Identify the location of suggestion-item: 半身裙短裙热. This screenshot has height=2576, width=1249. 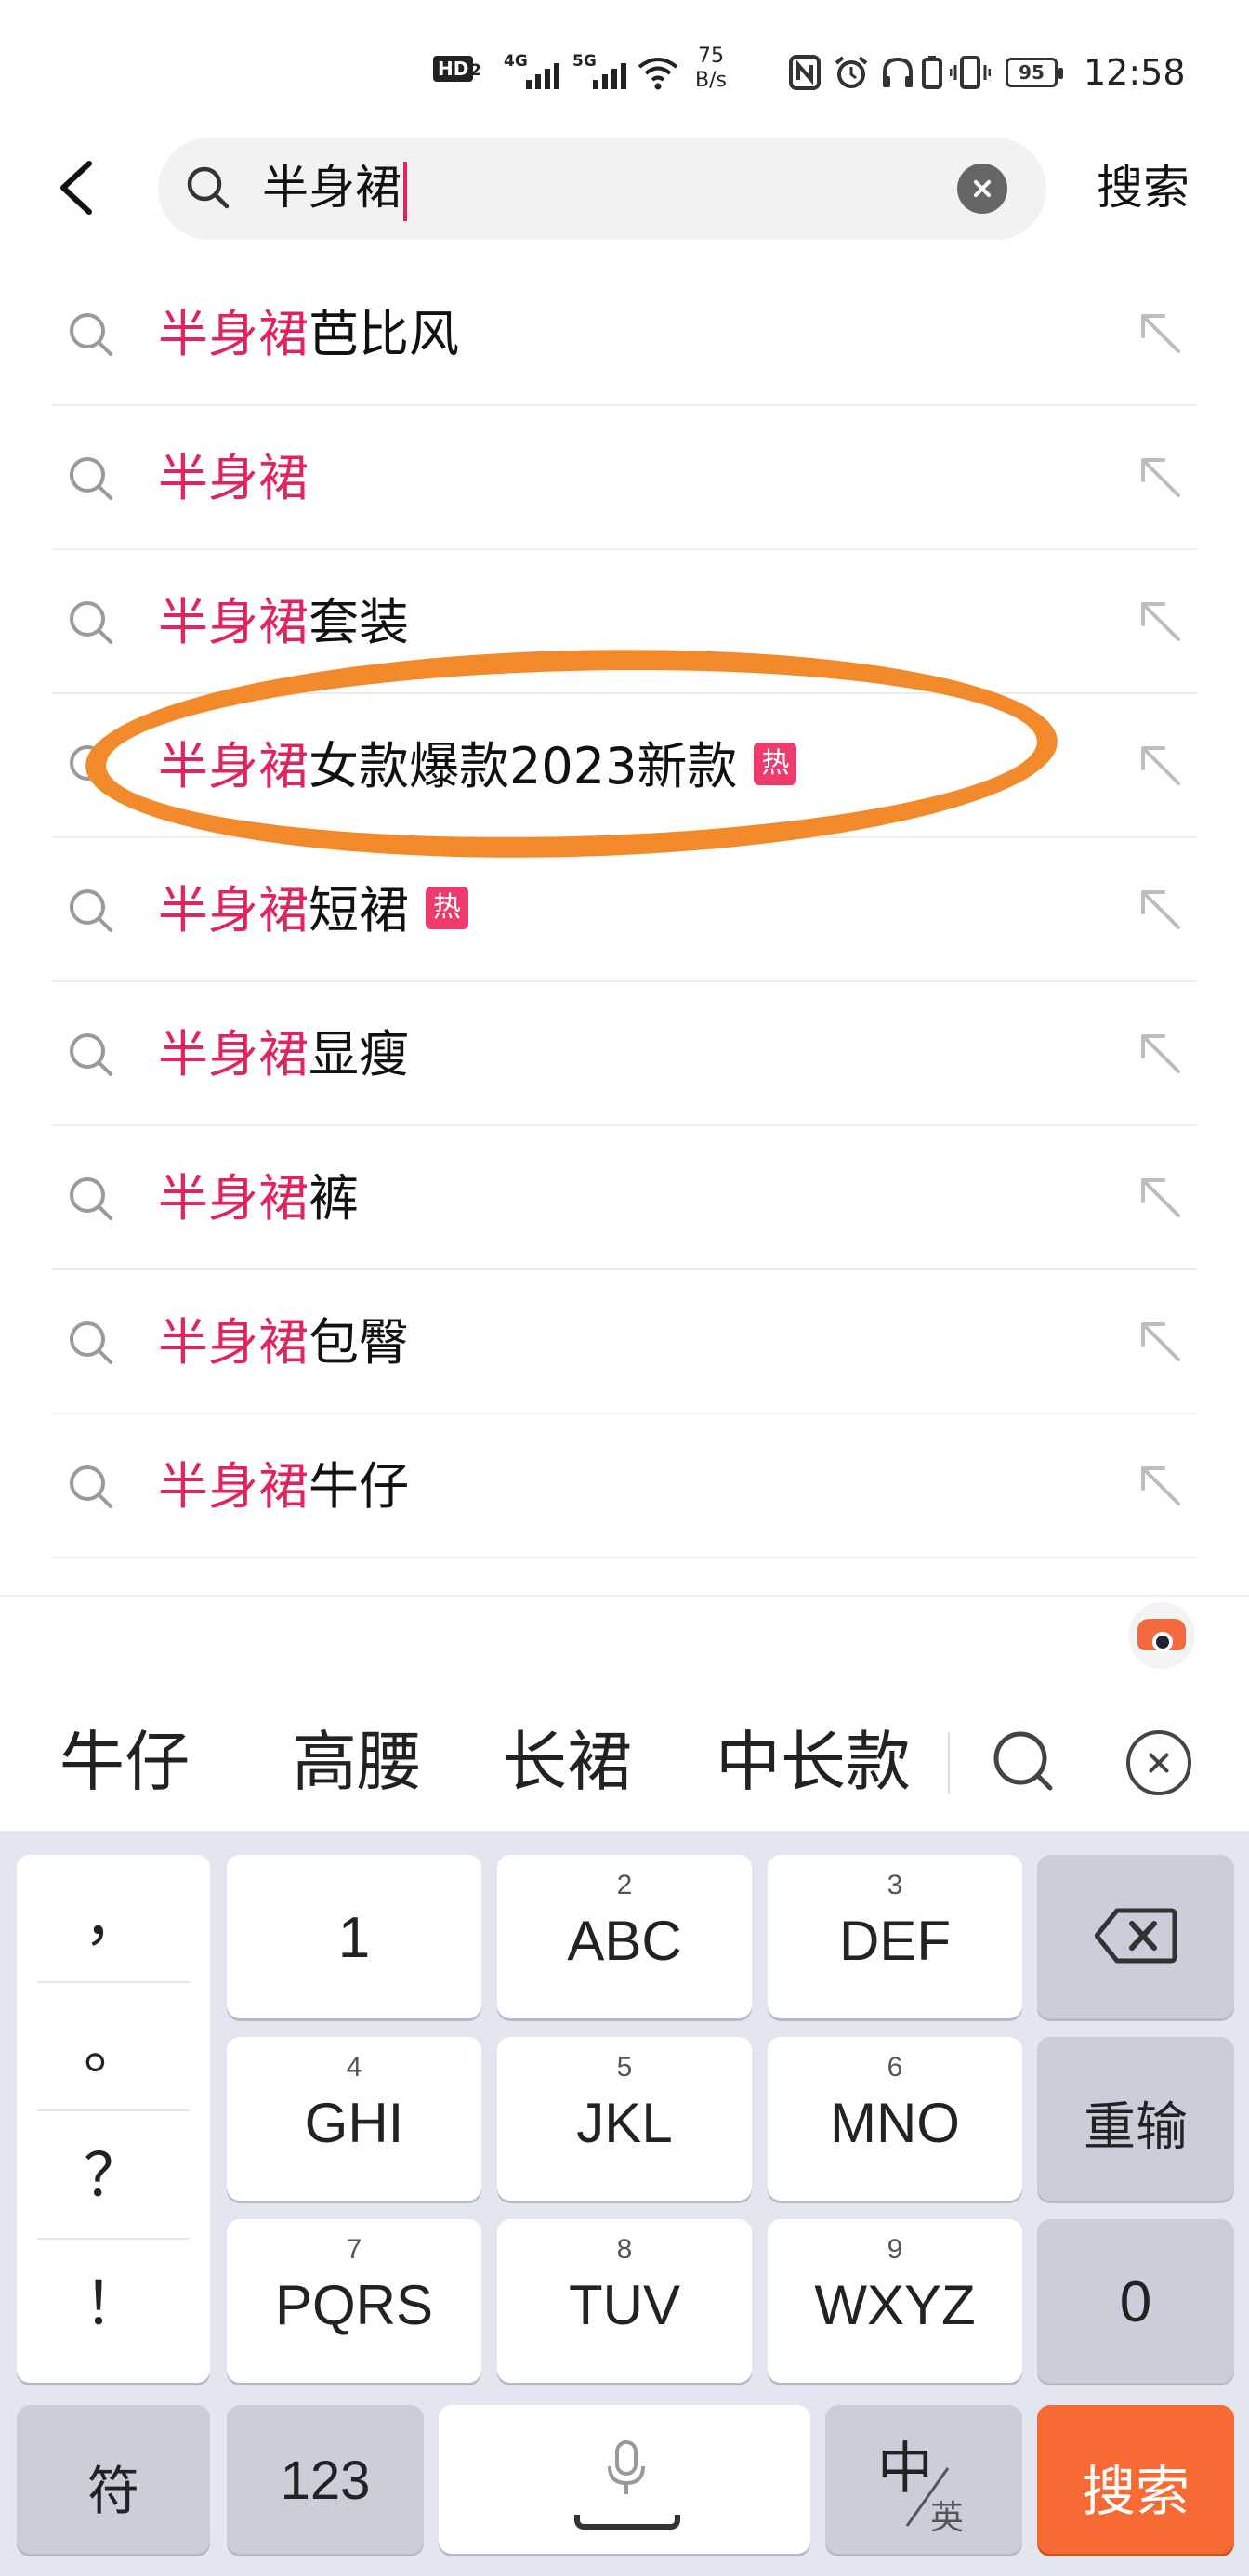
(624, 910).